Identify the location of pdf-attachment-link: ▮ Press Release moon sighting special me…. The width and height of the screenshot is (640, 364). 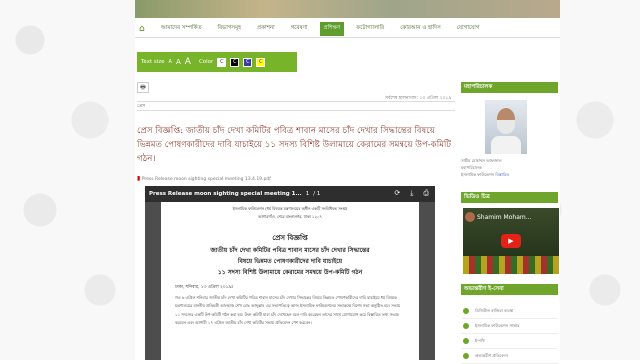
(204, 178).